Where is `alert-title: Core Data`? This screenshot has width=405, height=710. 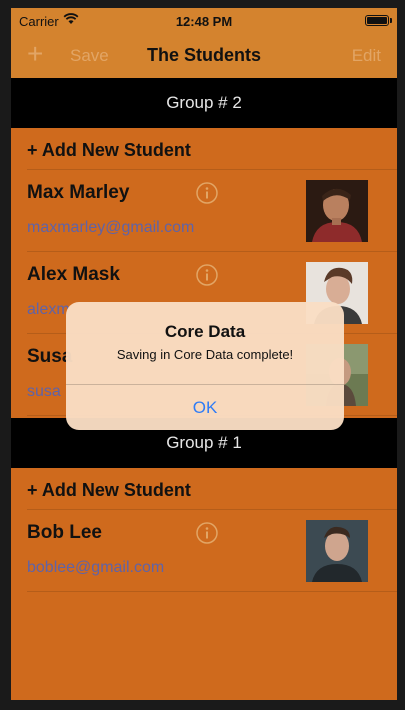 alert-title: Core Data is located at coordinates (205, 331).